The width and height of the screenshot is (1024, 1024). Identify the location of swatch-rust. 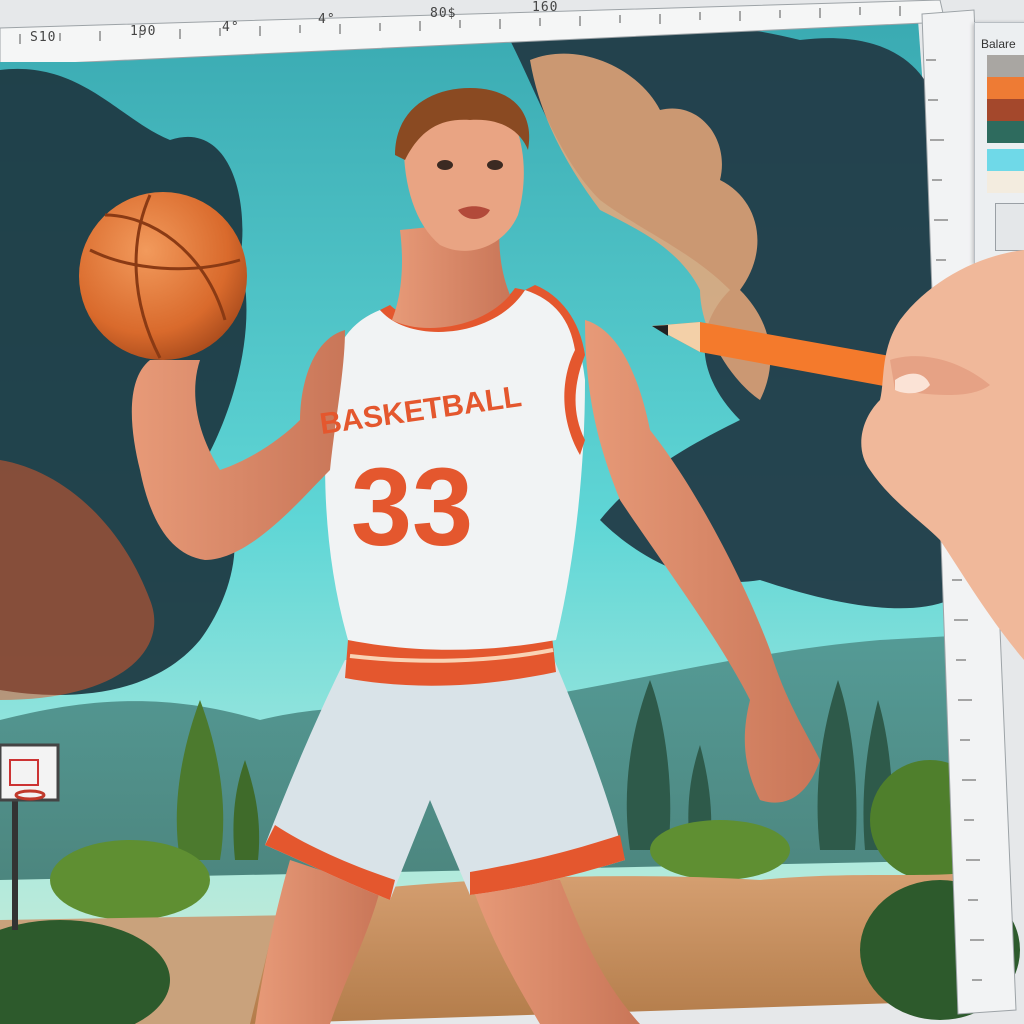
(1005, 110).